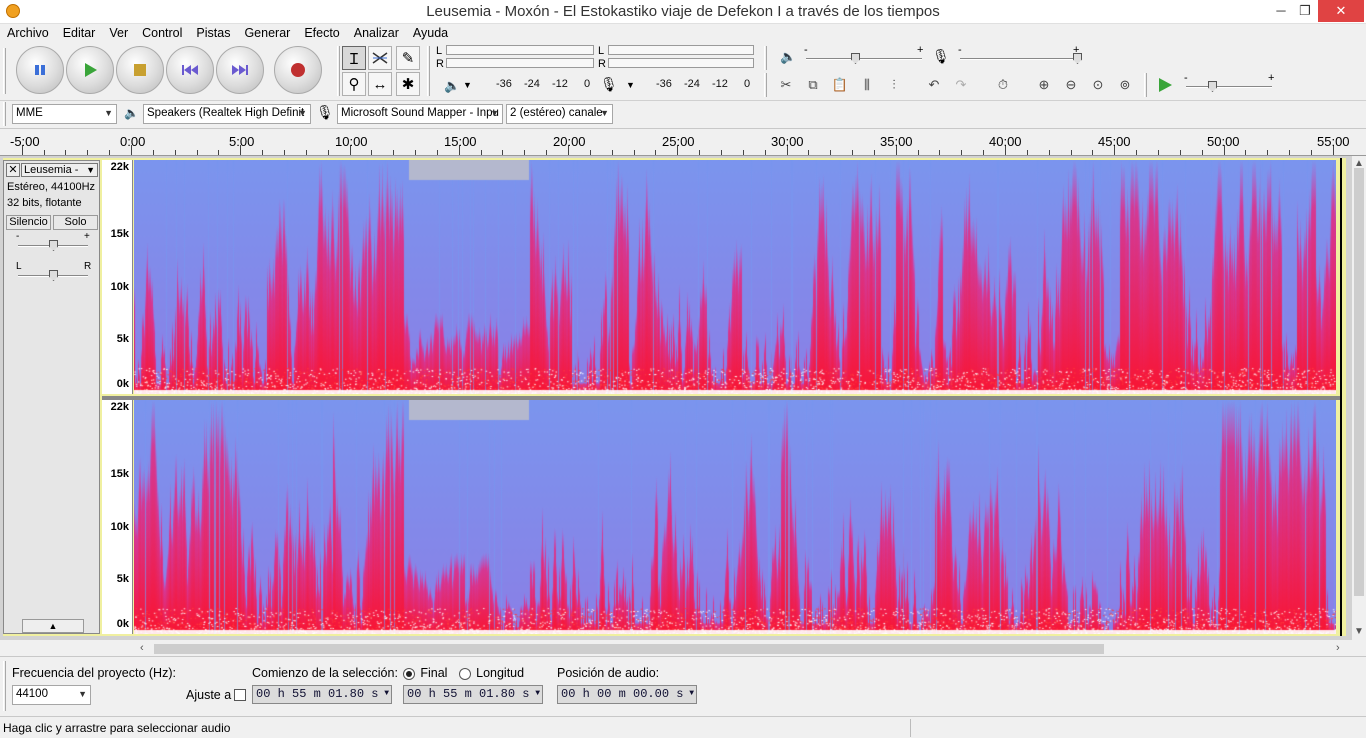 The image size is (1366, 738). Describe the element at coordinates (409, 673) in the screenshot. I see `end-radio` at that location.